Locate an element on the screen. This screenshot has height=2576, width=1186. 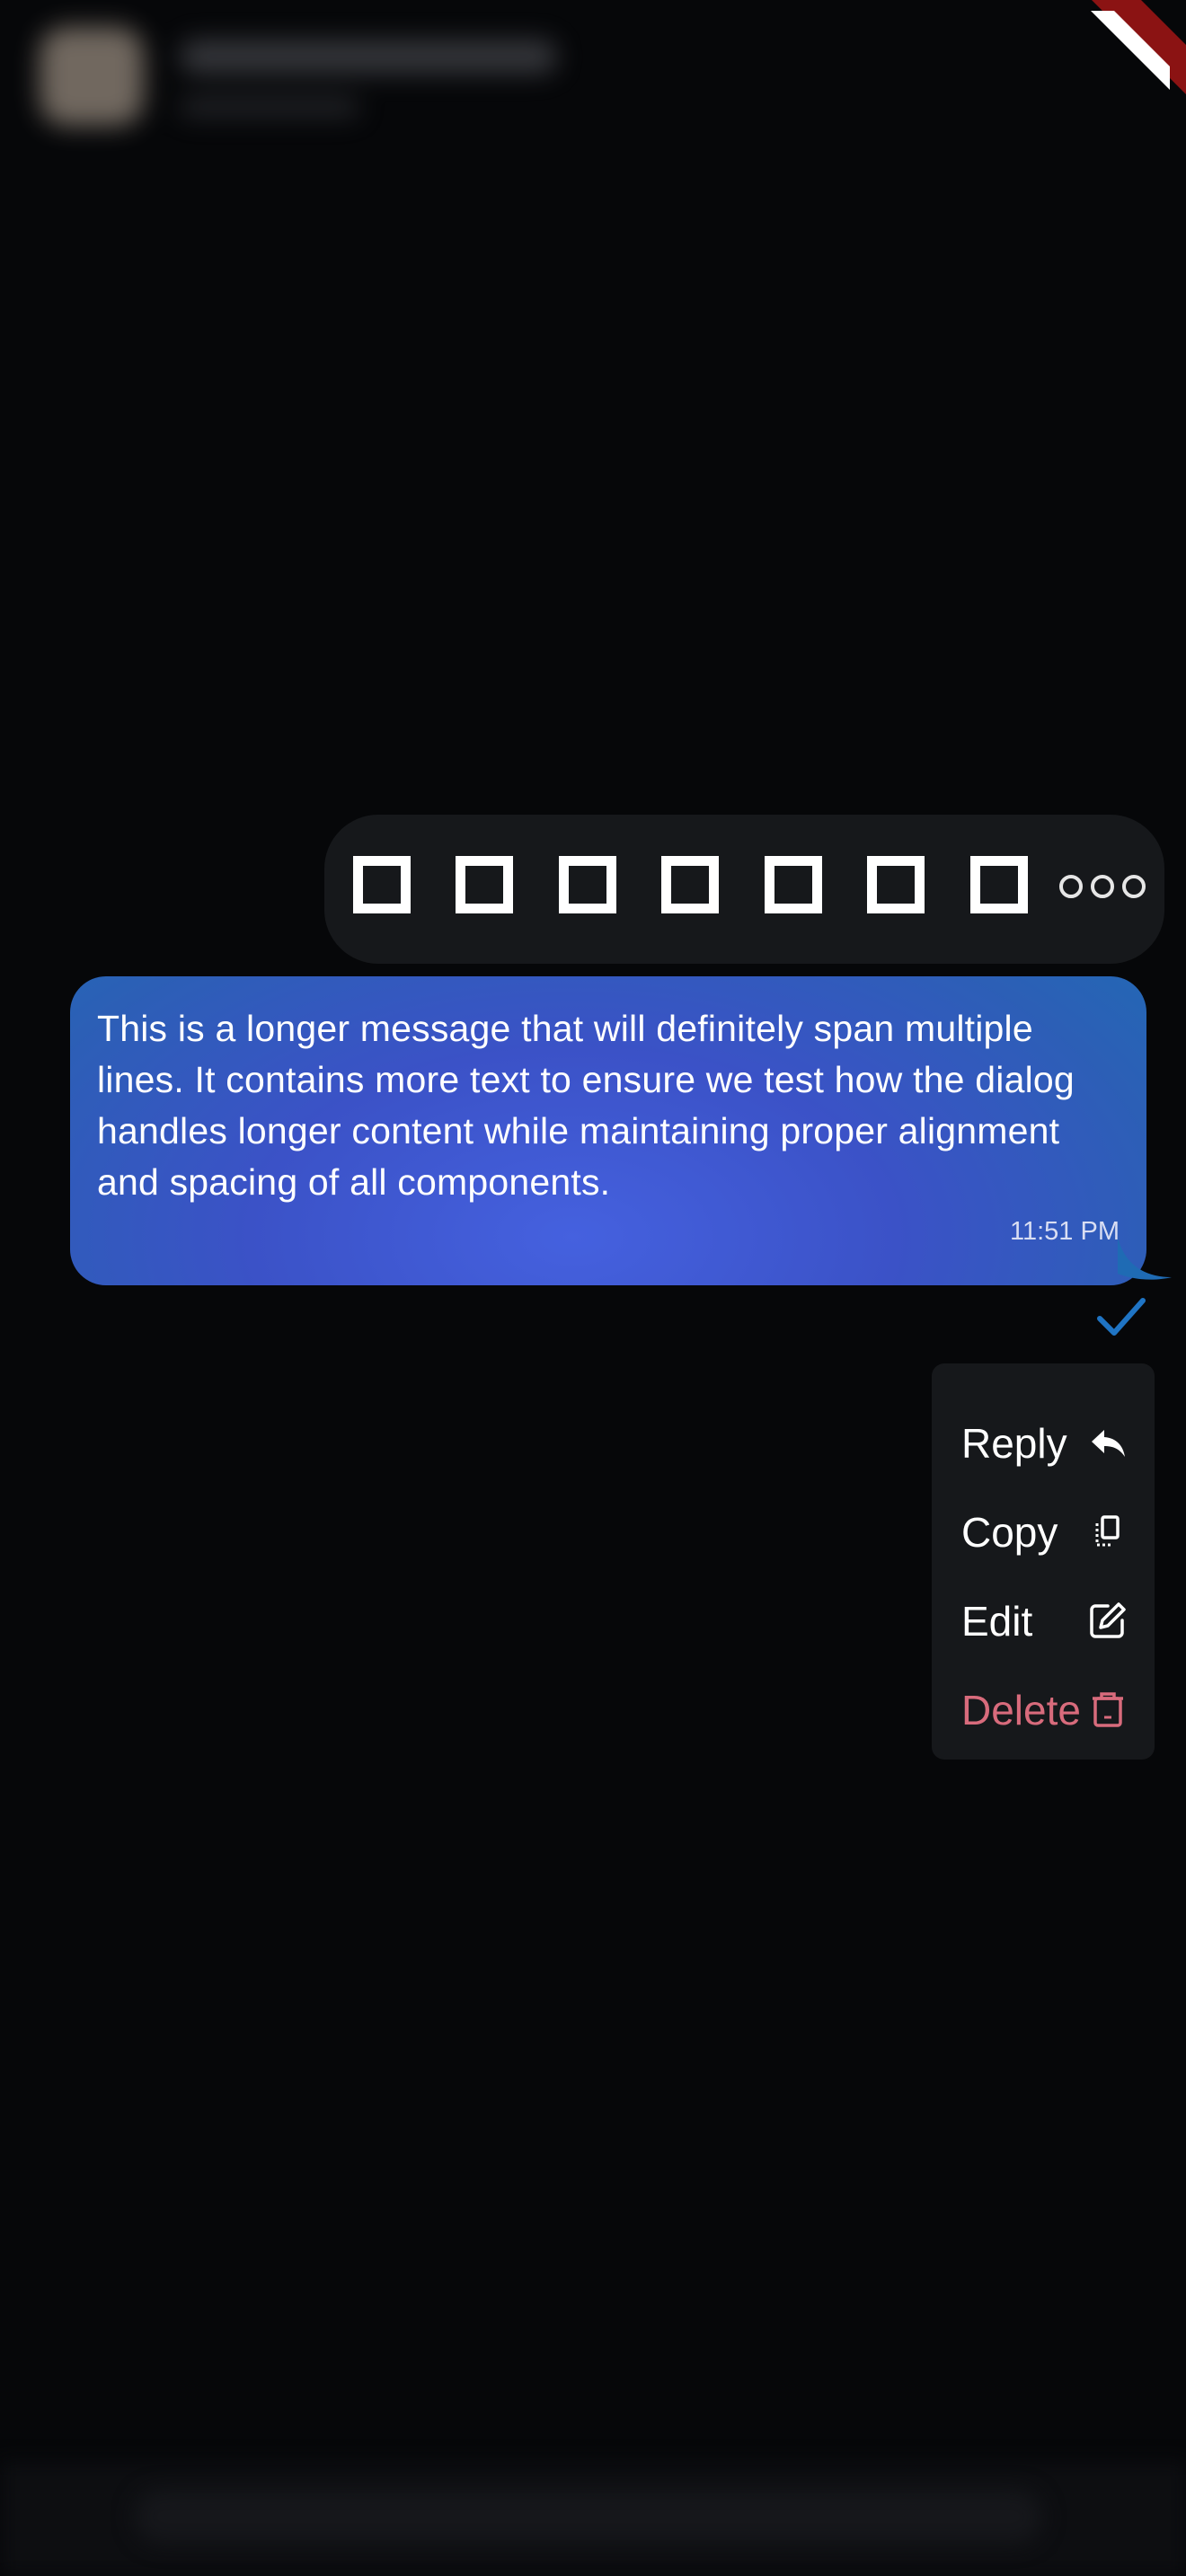
message-context-menu: Reply Copy Edit Delete is located at coordinates (1043, 1561).